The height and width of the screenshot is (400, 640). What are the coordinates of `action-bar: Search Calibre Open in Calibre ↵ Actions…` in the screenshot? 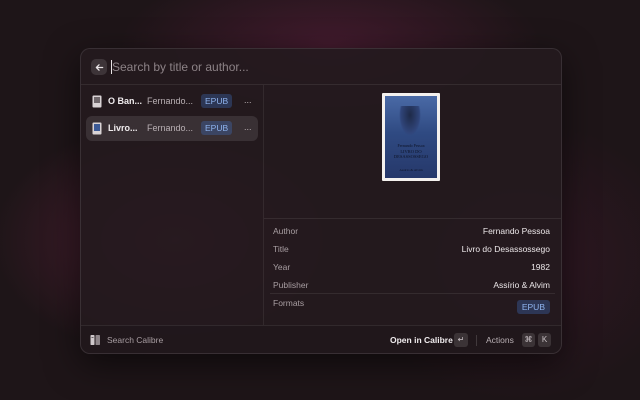 It's located at (321, 339).